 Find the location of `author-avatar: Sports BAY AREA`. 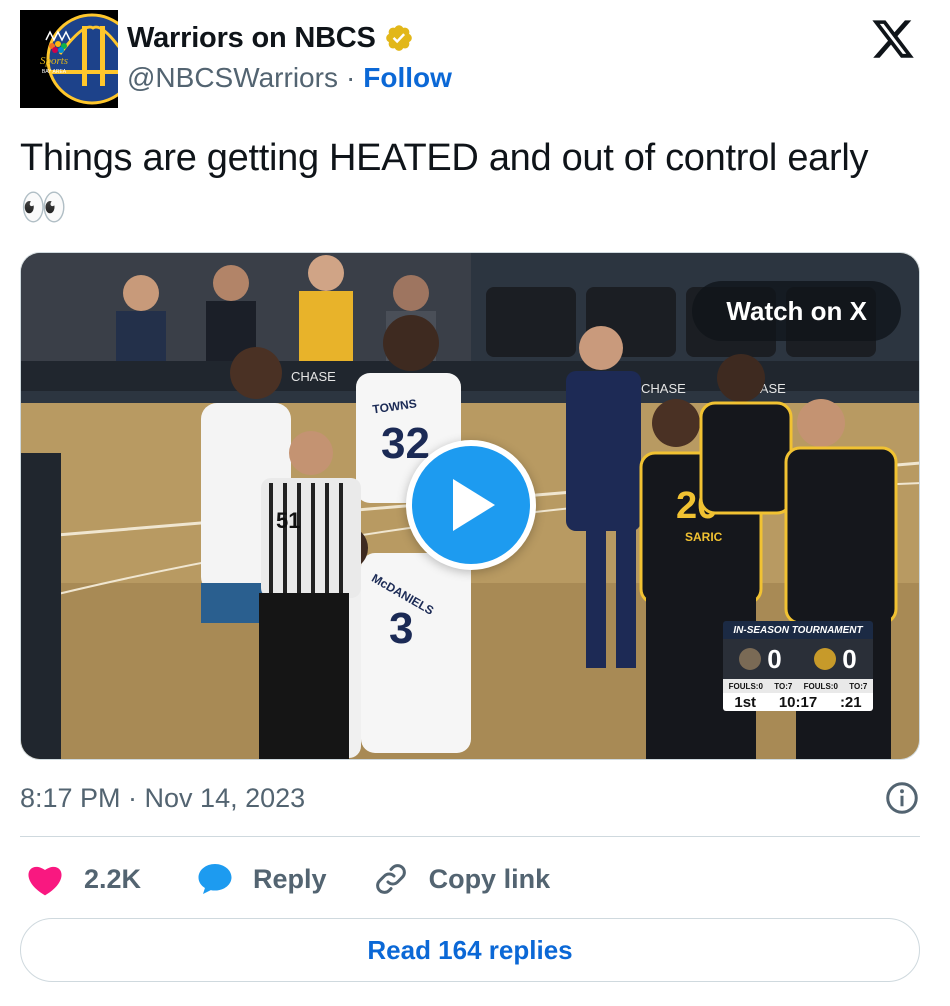

author-avatar: Sports BAY AREA is located at coordinates (69, 59).